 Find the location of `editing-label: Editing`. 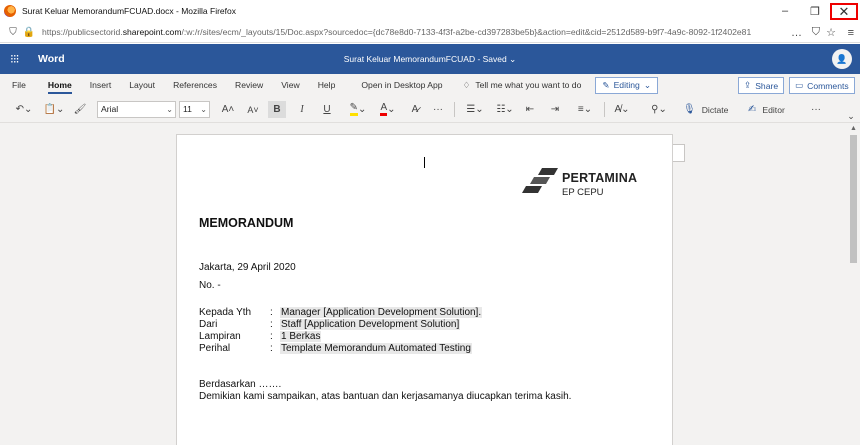

editing-label: Editing is located at coordinates (626, 85).